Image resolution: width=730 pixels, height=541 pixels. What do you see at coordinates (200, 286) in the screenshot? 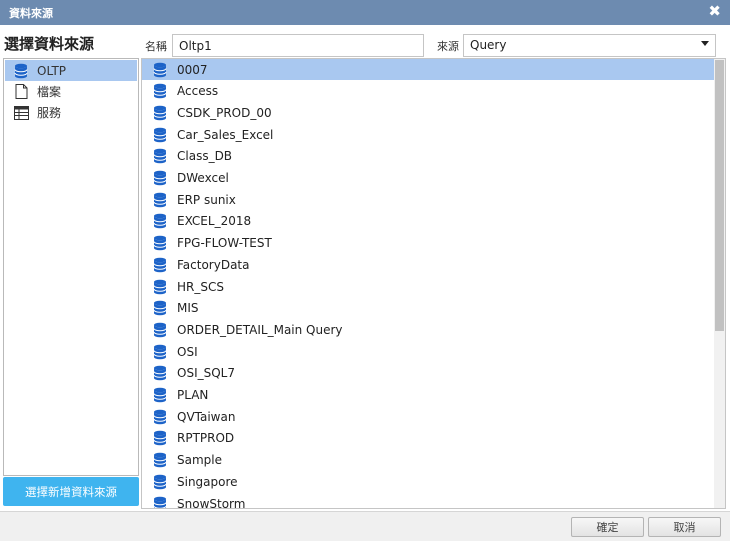
I see `list-item-label: HR_SCS` at bounding box center [200, 286].